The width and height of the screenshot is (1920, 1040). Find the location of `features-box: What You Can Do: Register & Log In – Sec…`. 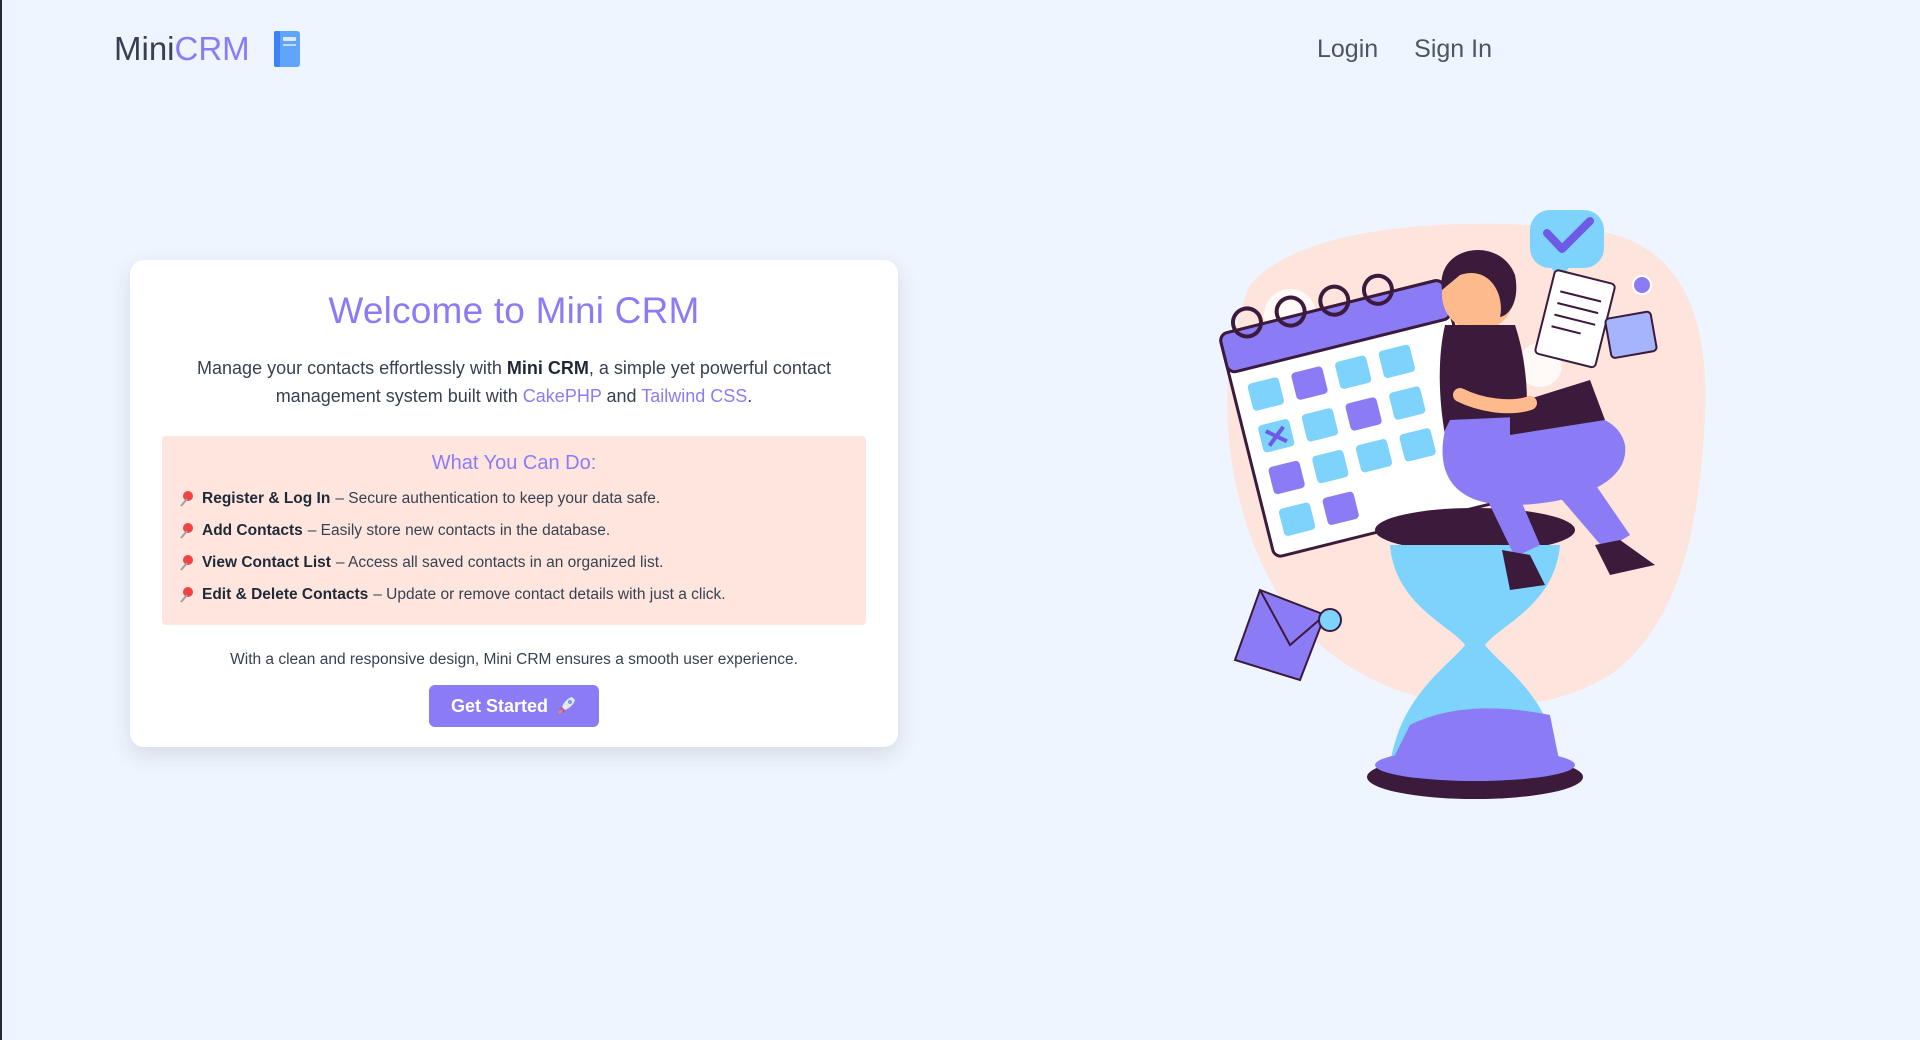

features-box: What You Can Do: Register & Log In – Sec… is located at coordinates (514, 530).